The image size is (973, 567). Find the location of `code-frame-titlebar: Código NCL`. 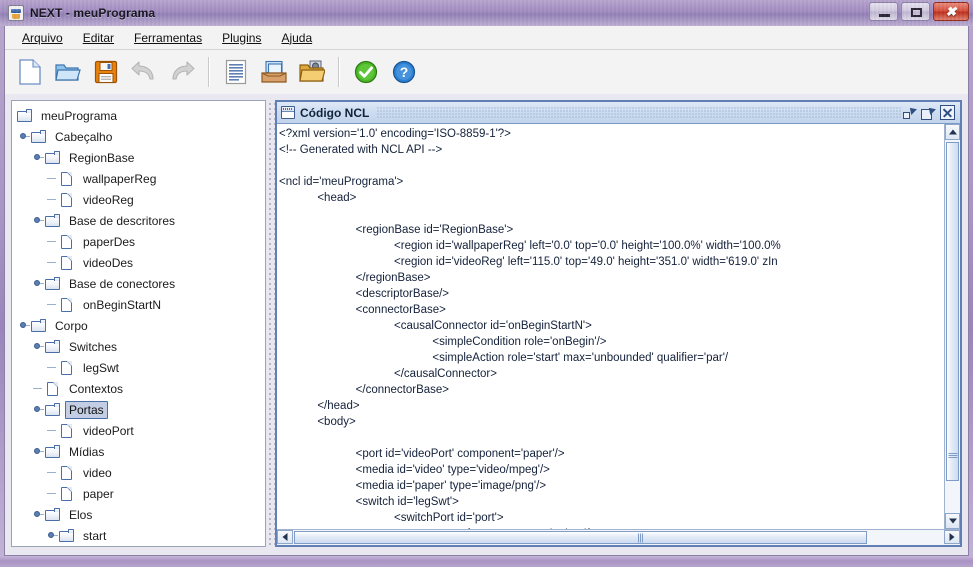

code-frame-titlebar: Código NCL is located at coordinates (618, 113).